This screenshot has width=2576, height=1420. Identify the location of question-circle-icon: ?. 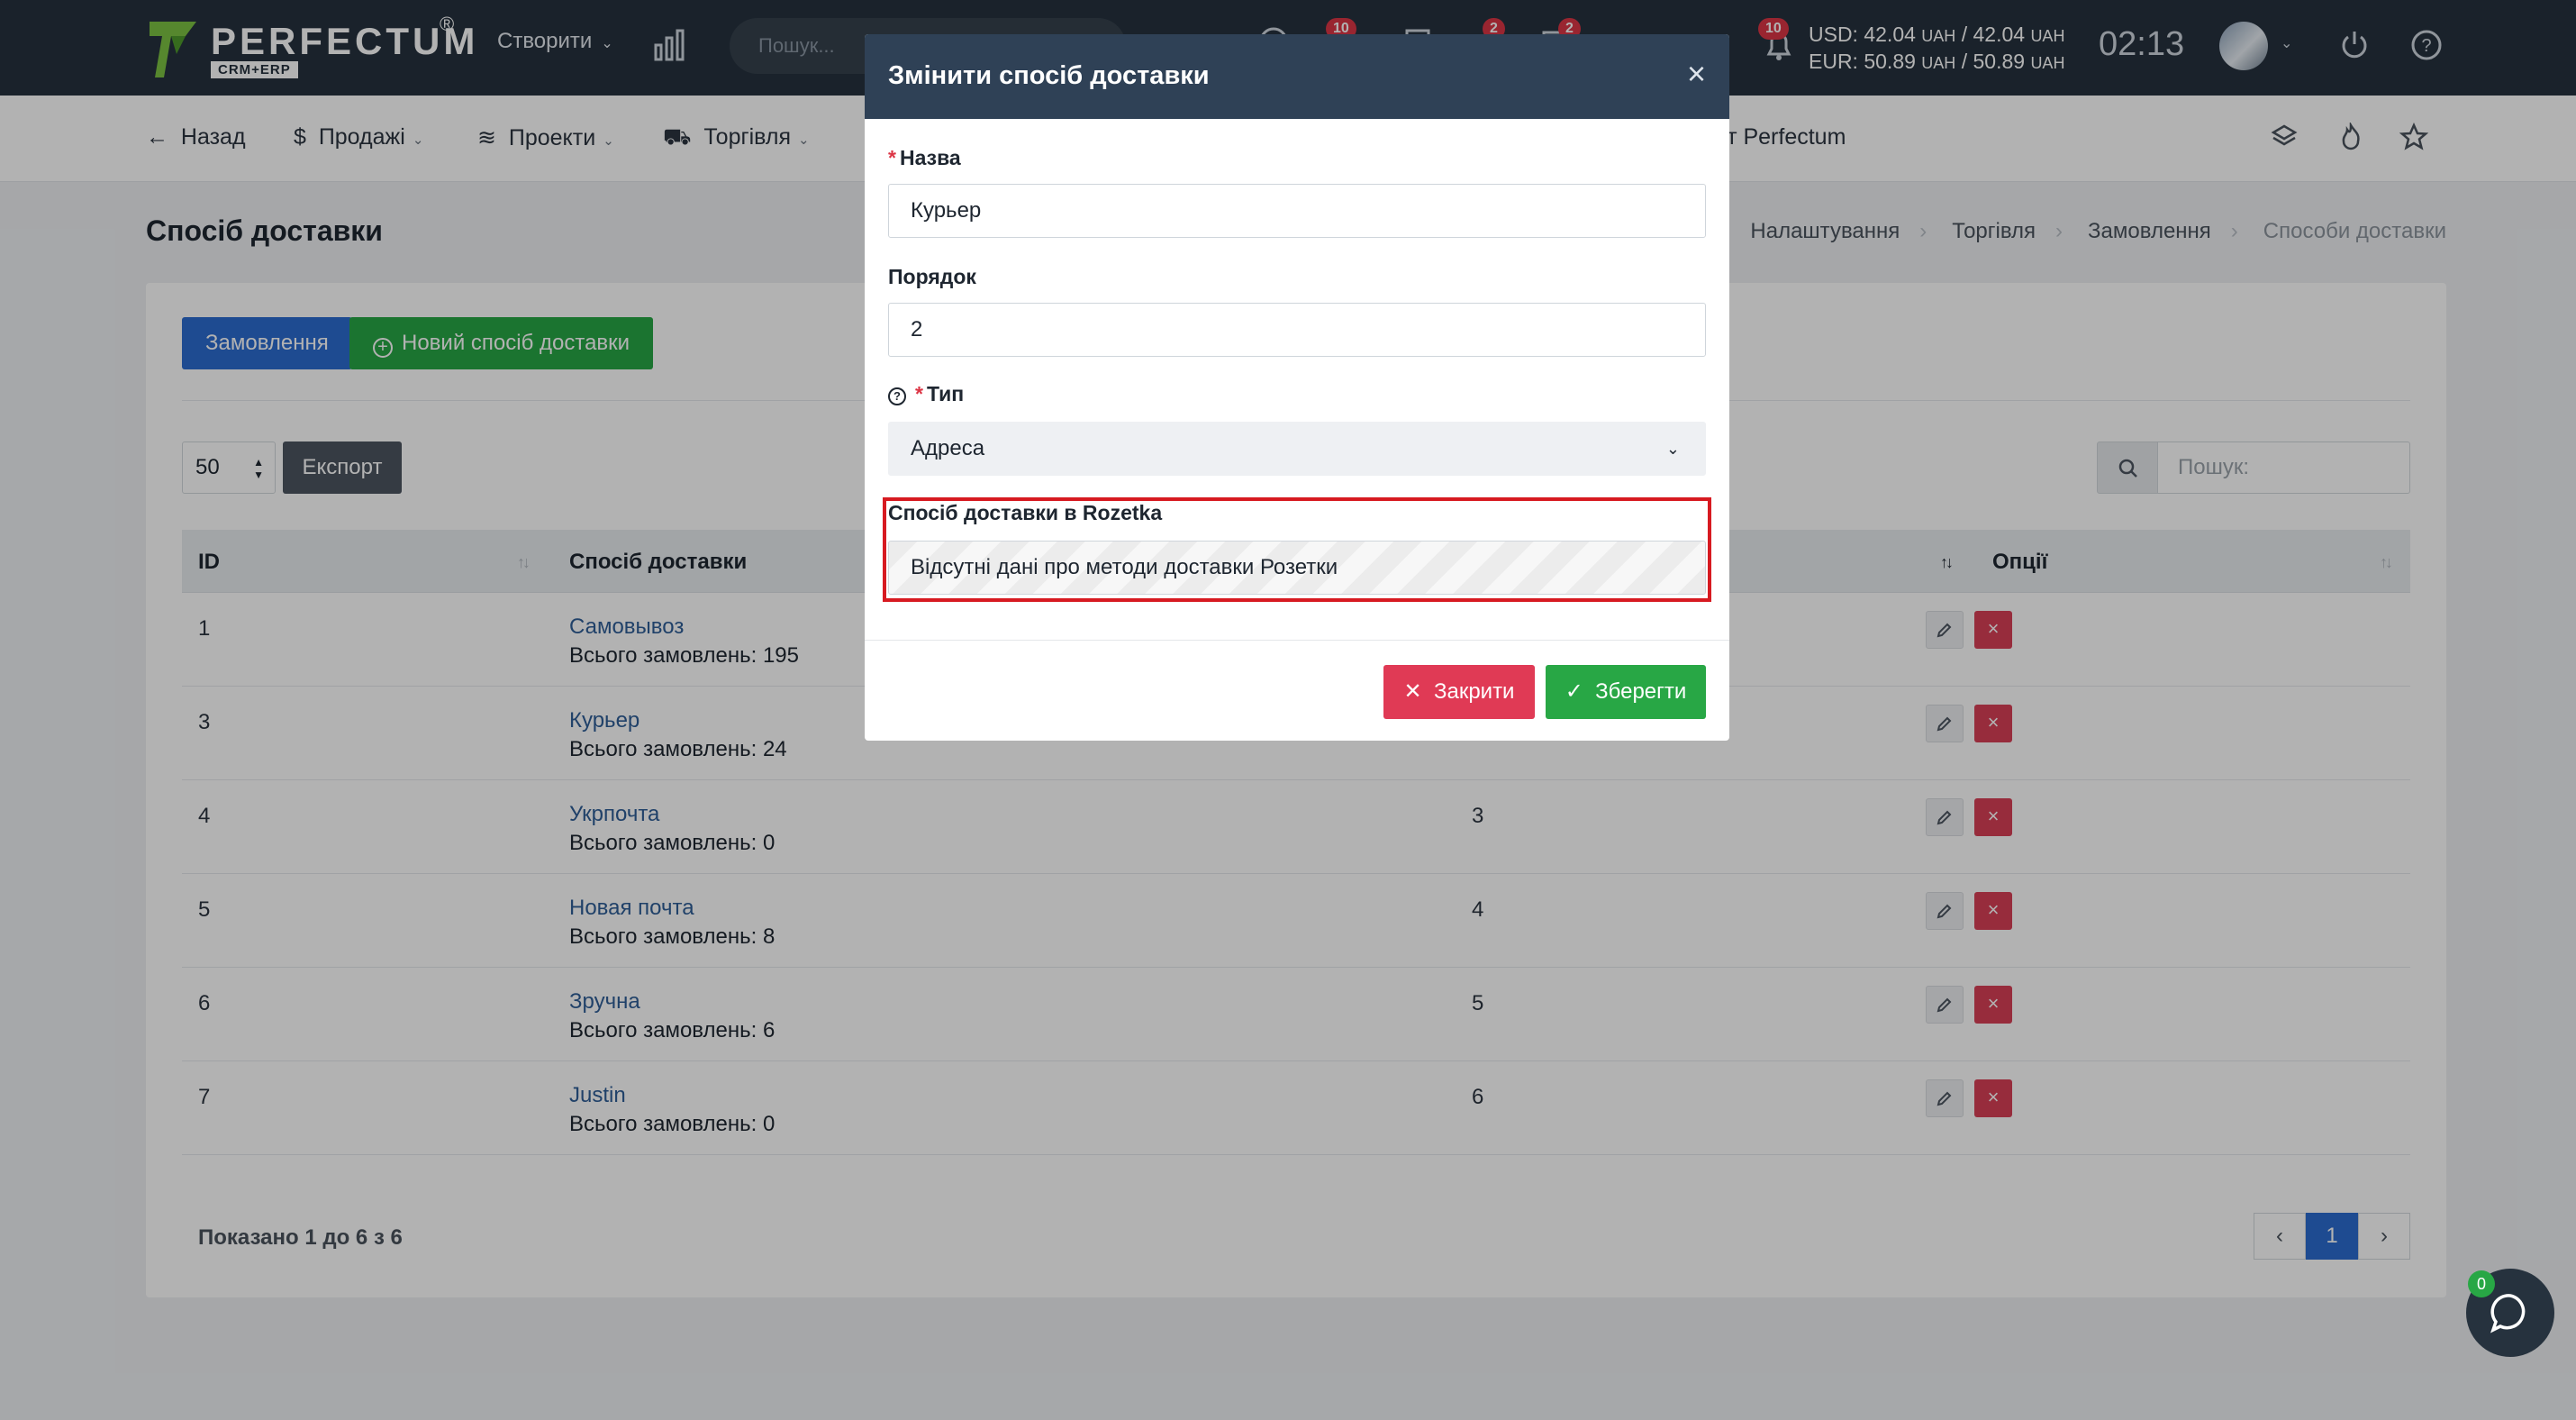
(897, 396).